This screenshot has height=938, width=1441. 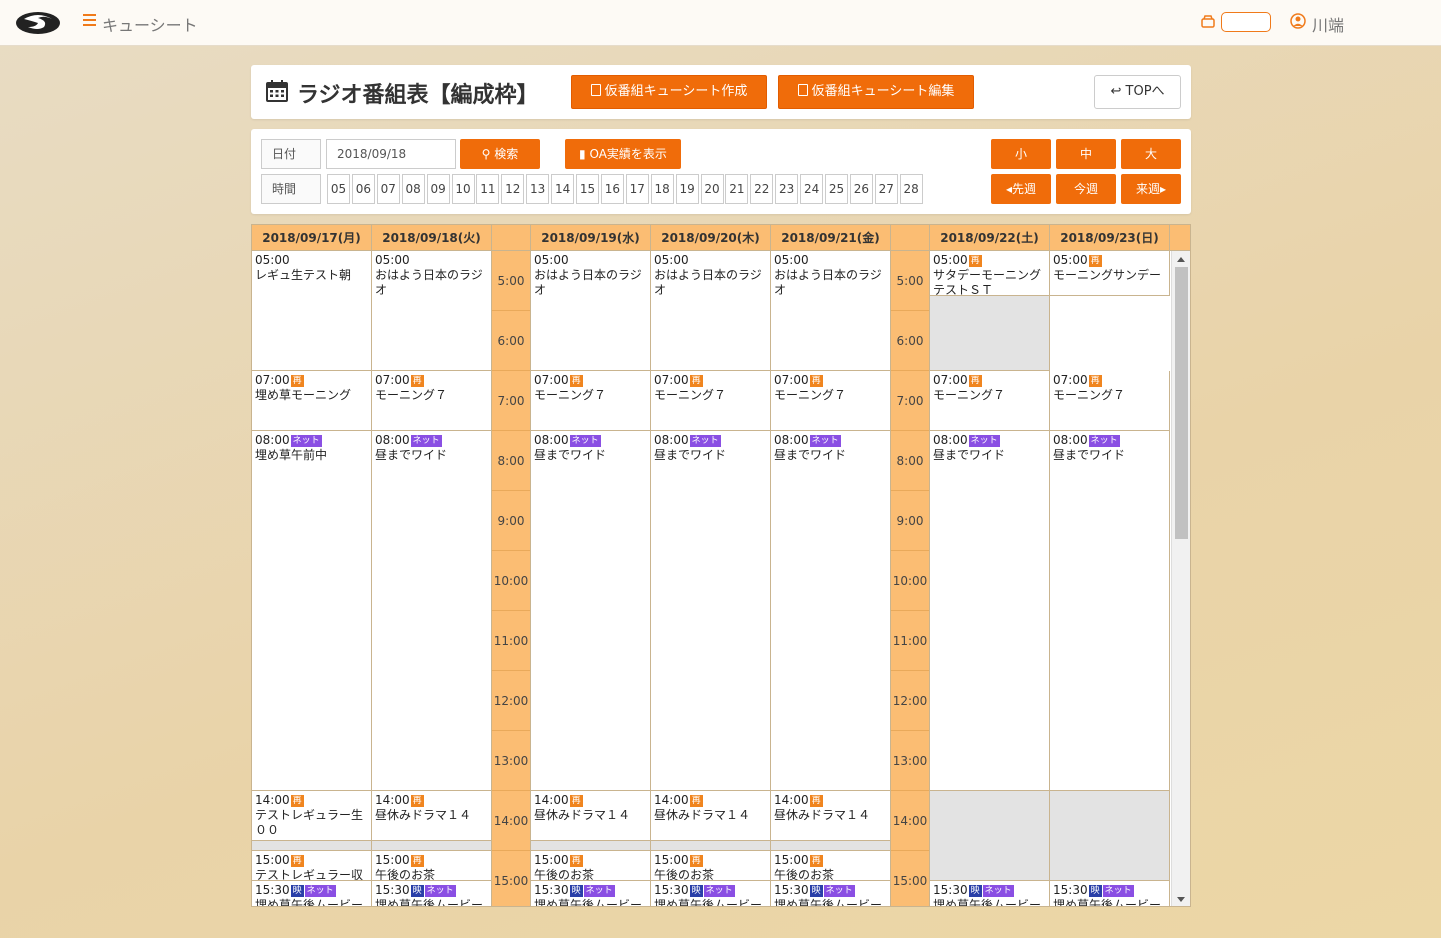 What do you see at coordinates (388, 189) in the screenshot?
I see `hour-button: 07` at bounding box center [388, 189].